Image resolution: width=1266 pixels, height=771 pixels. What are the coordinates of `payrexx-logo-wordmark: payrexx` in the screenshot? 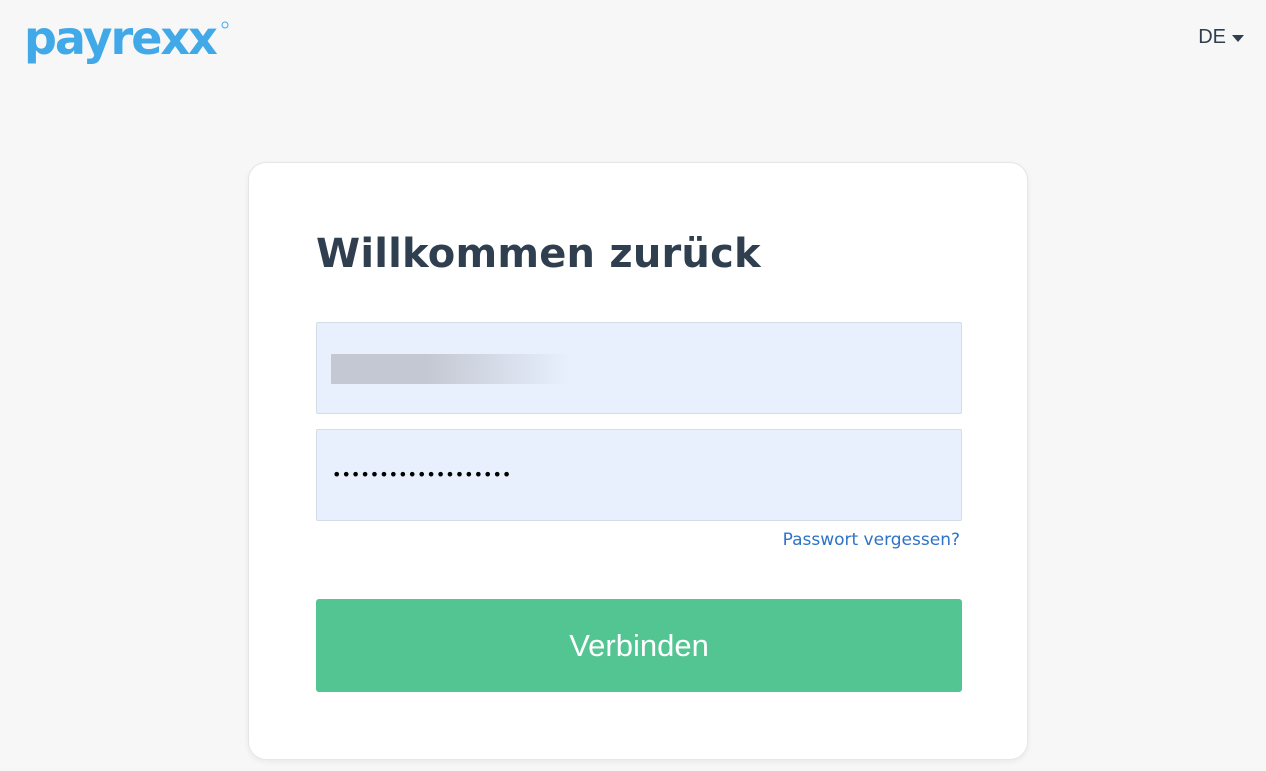 It's located at (126, 39).